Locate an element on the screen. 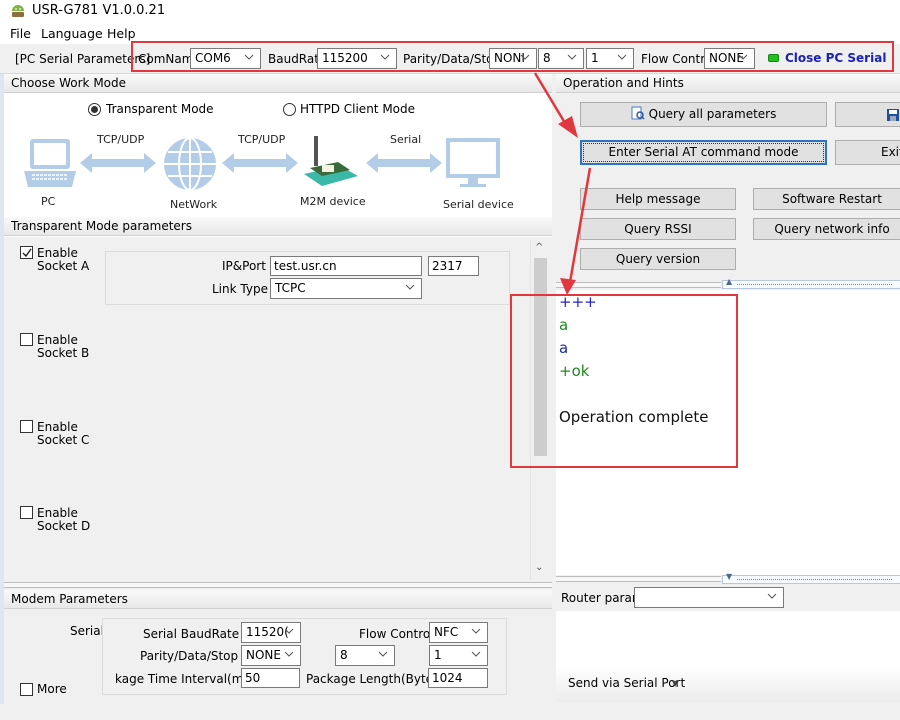 This screenshot has height=720, width=900. comname-select: COM6 is located at coordinates (225, 58).